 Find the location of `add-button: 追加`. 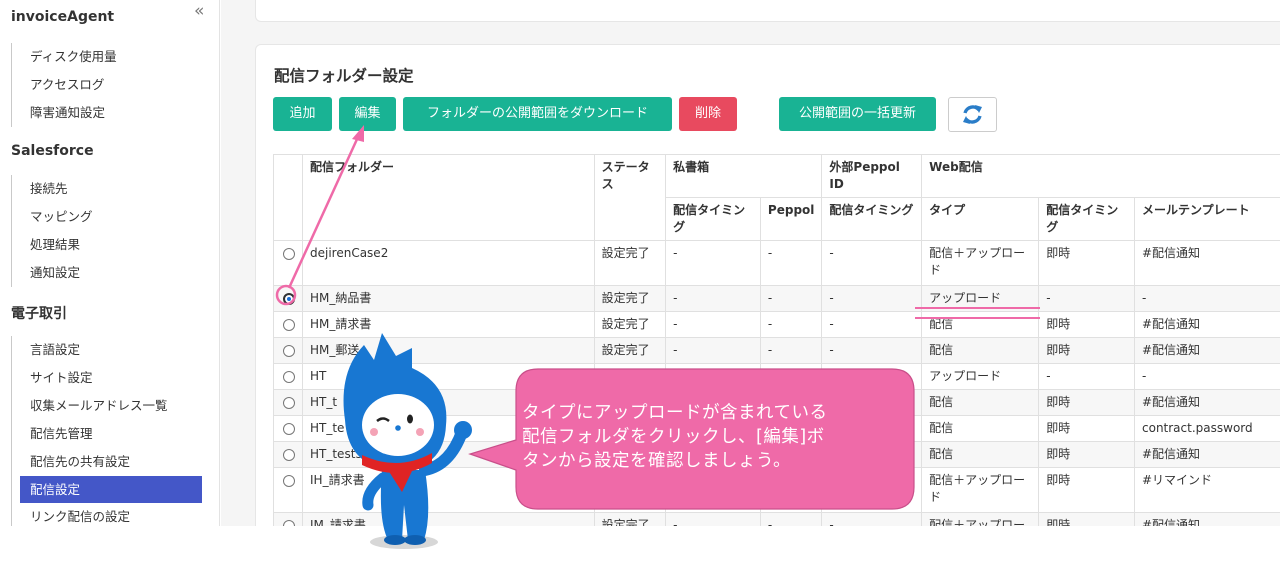

add-button: 追加 is located at coordinates (302, 114).